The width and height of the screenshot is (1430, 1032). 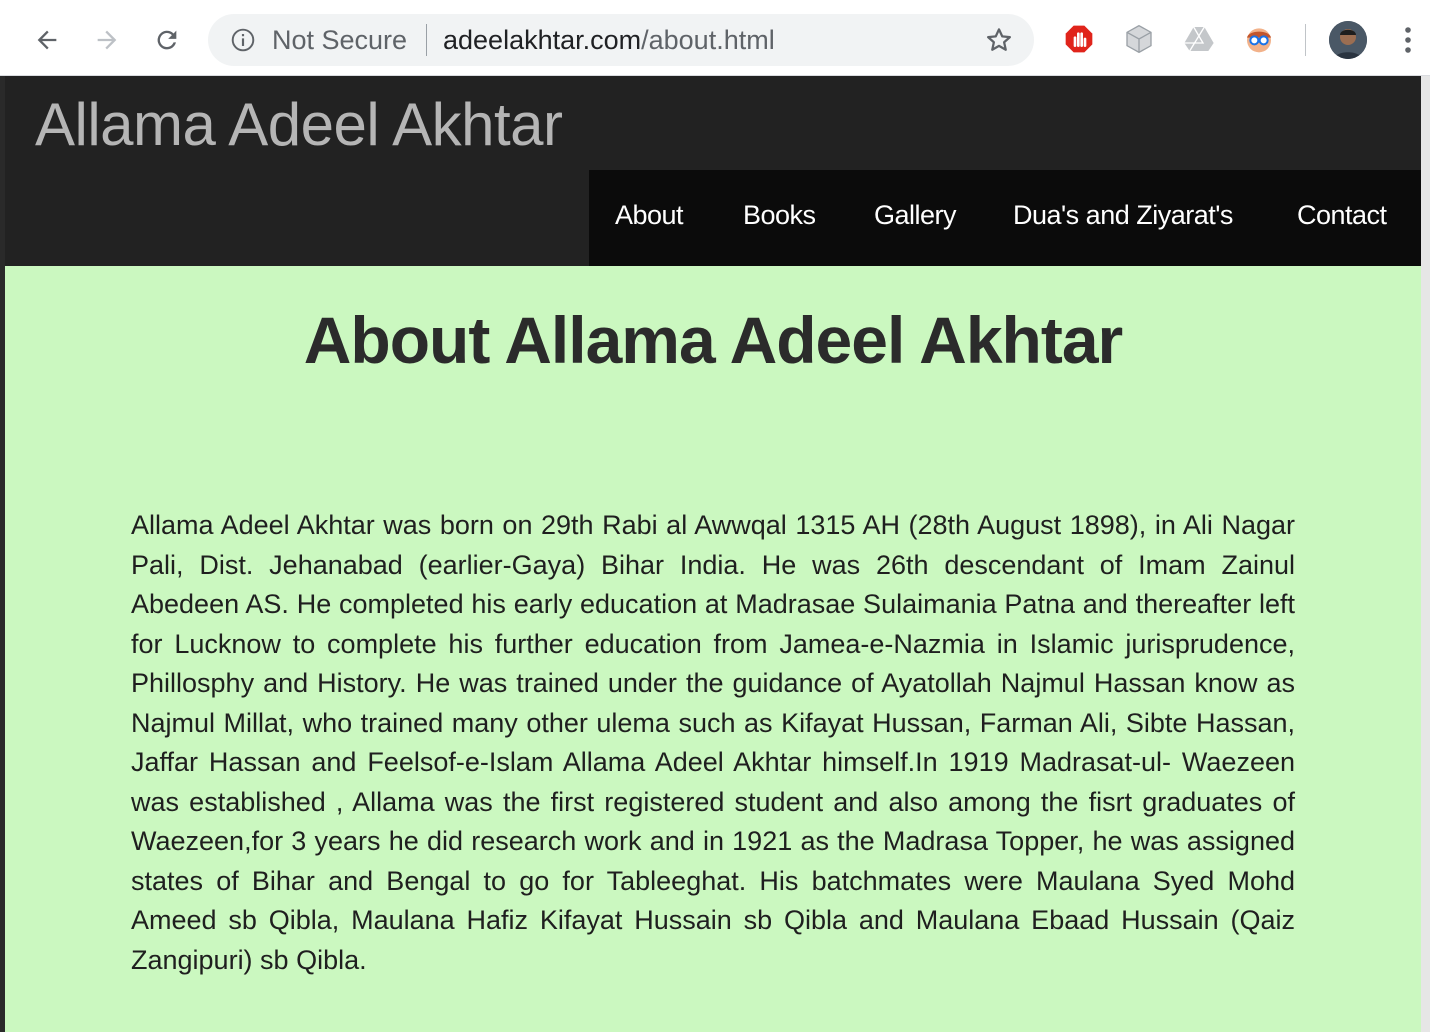 What do you see at coordinates (243, 40) in the screenshot?
I see `info-icon` at bounding box center [243, 40].